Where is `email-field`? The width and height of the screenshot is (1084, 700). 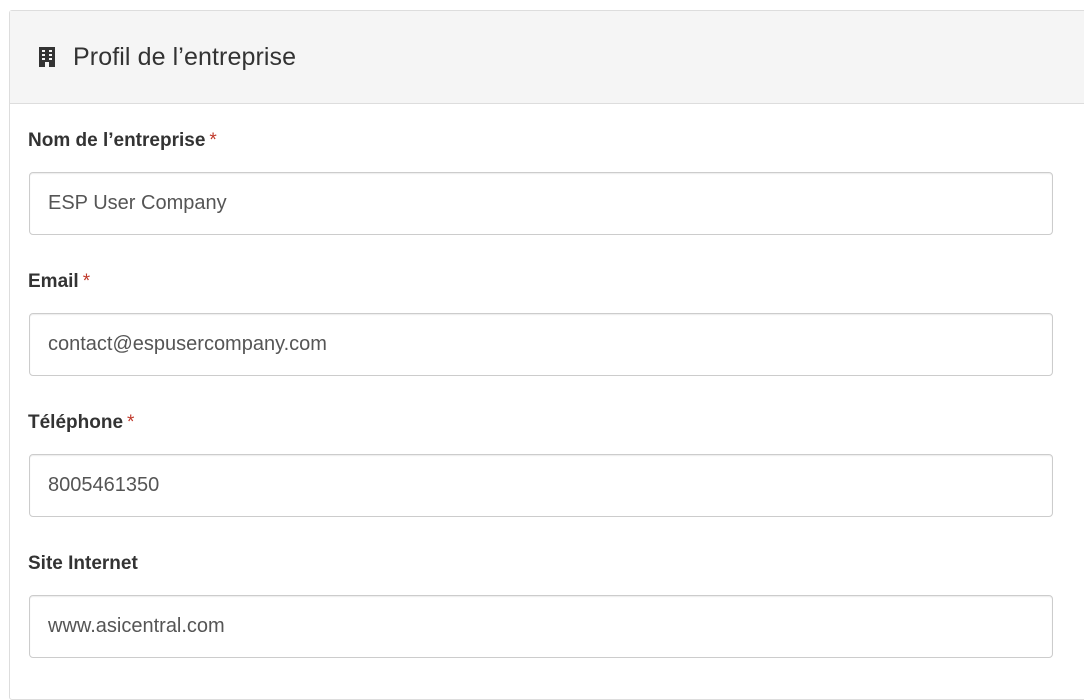
email-field is located at coordinates (541, 344).